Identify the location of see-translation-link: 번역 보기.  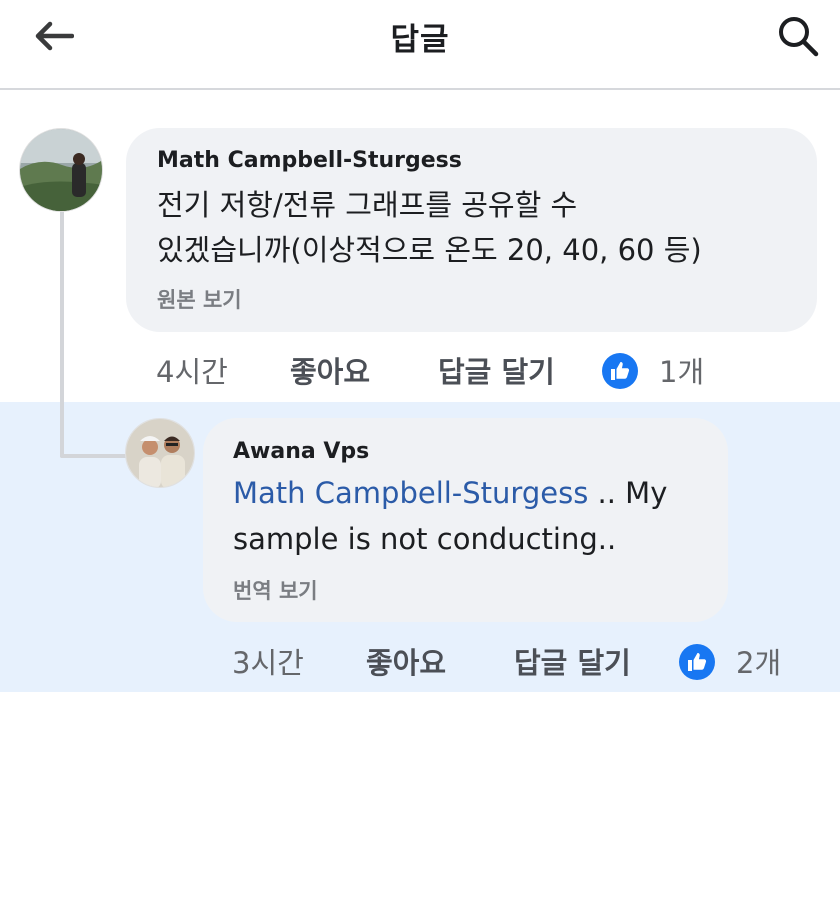
(275, 590).